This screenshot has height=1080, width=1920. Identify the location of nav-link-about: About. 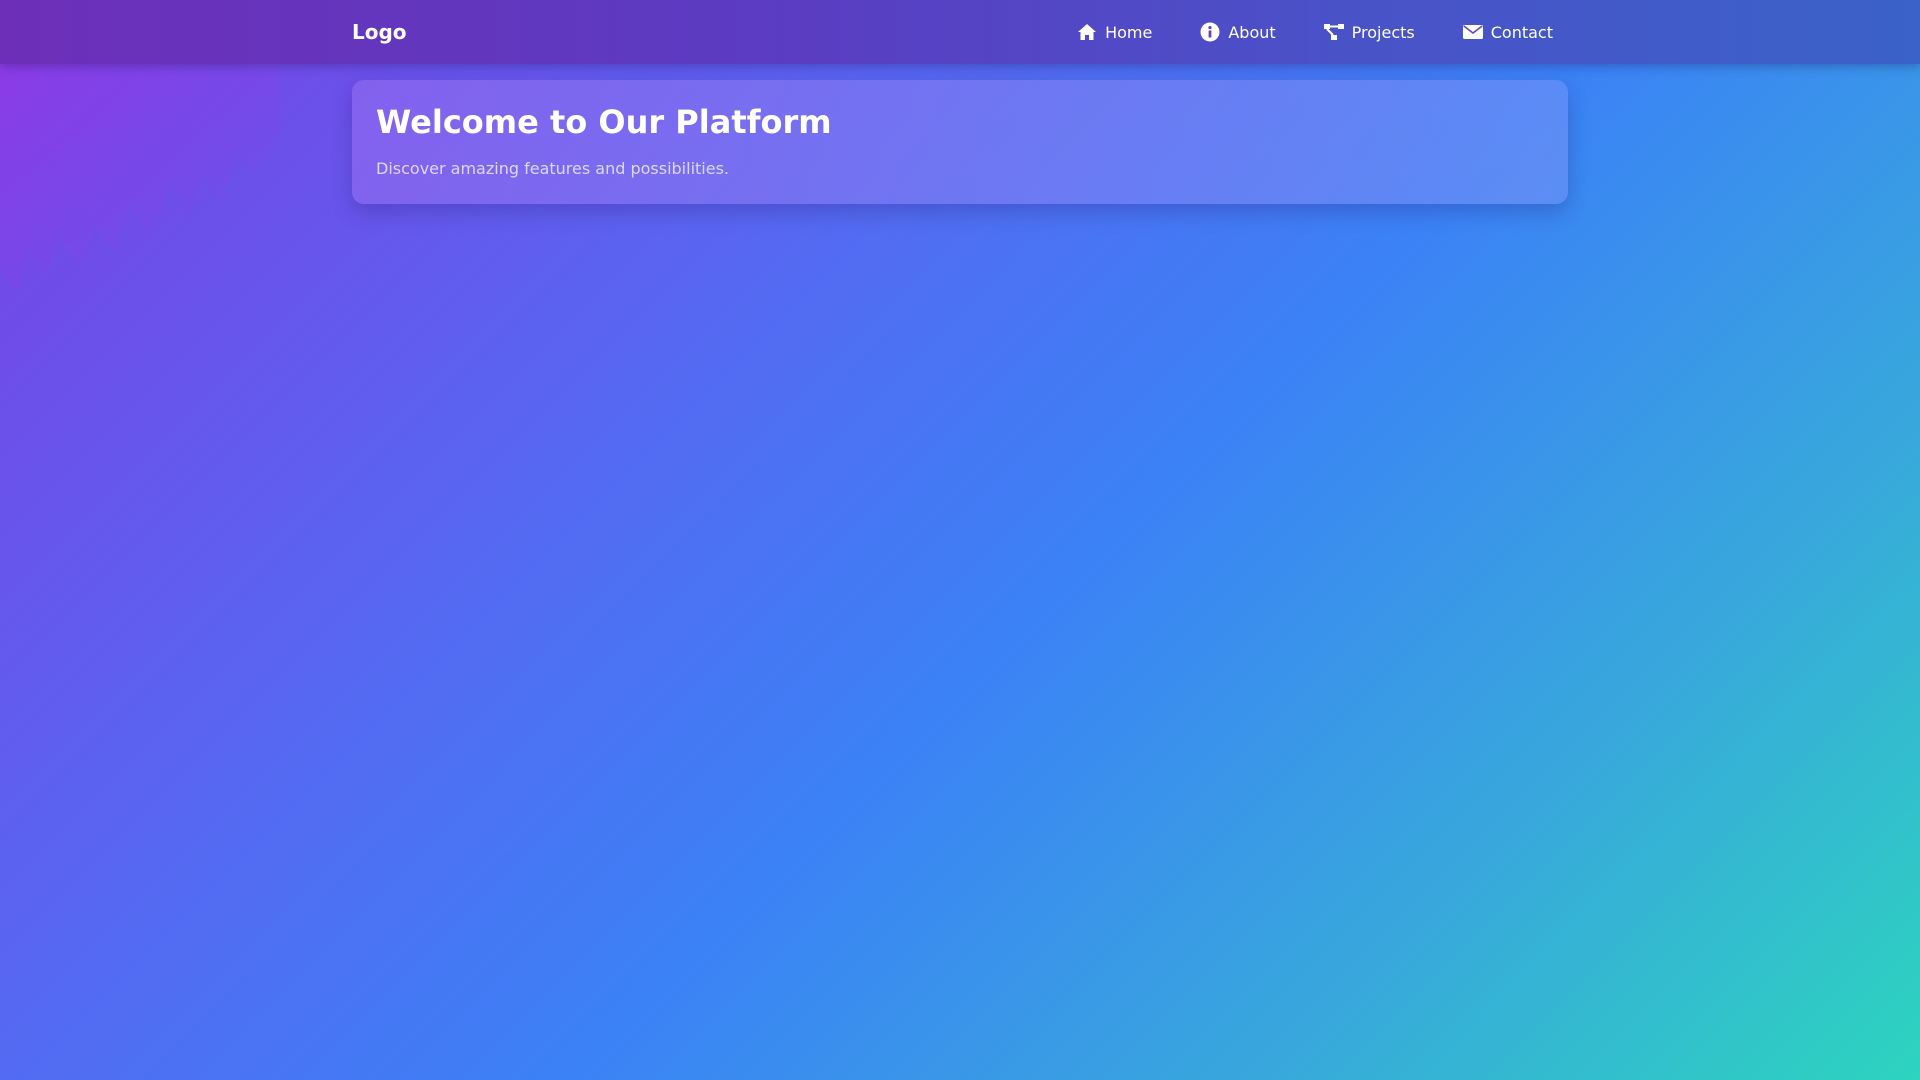
(1238, 32).